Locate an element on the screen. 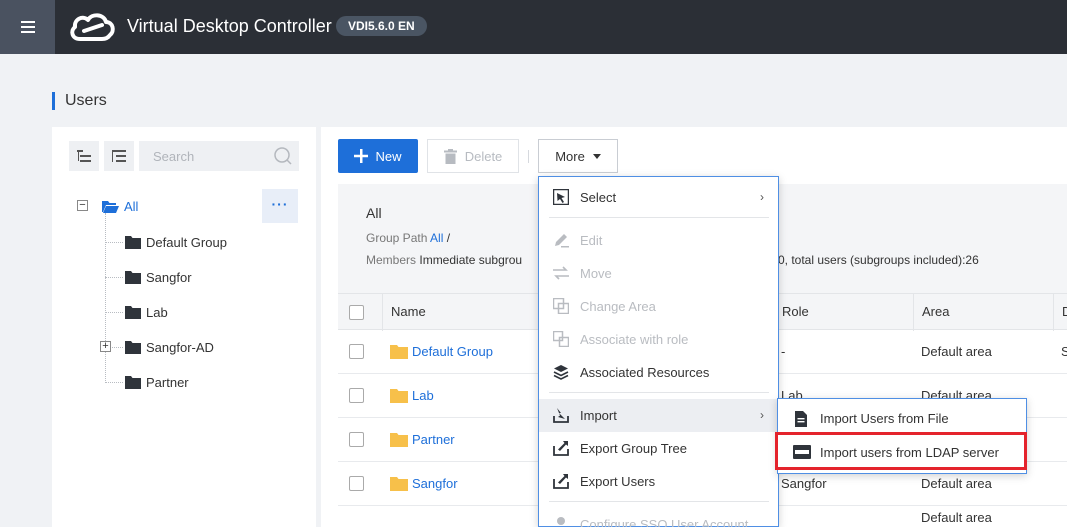  menu-item-label: Import is located at coordinates (598, 415).